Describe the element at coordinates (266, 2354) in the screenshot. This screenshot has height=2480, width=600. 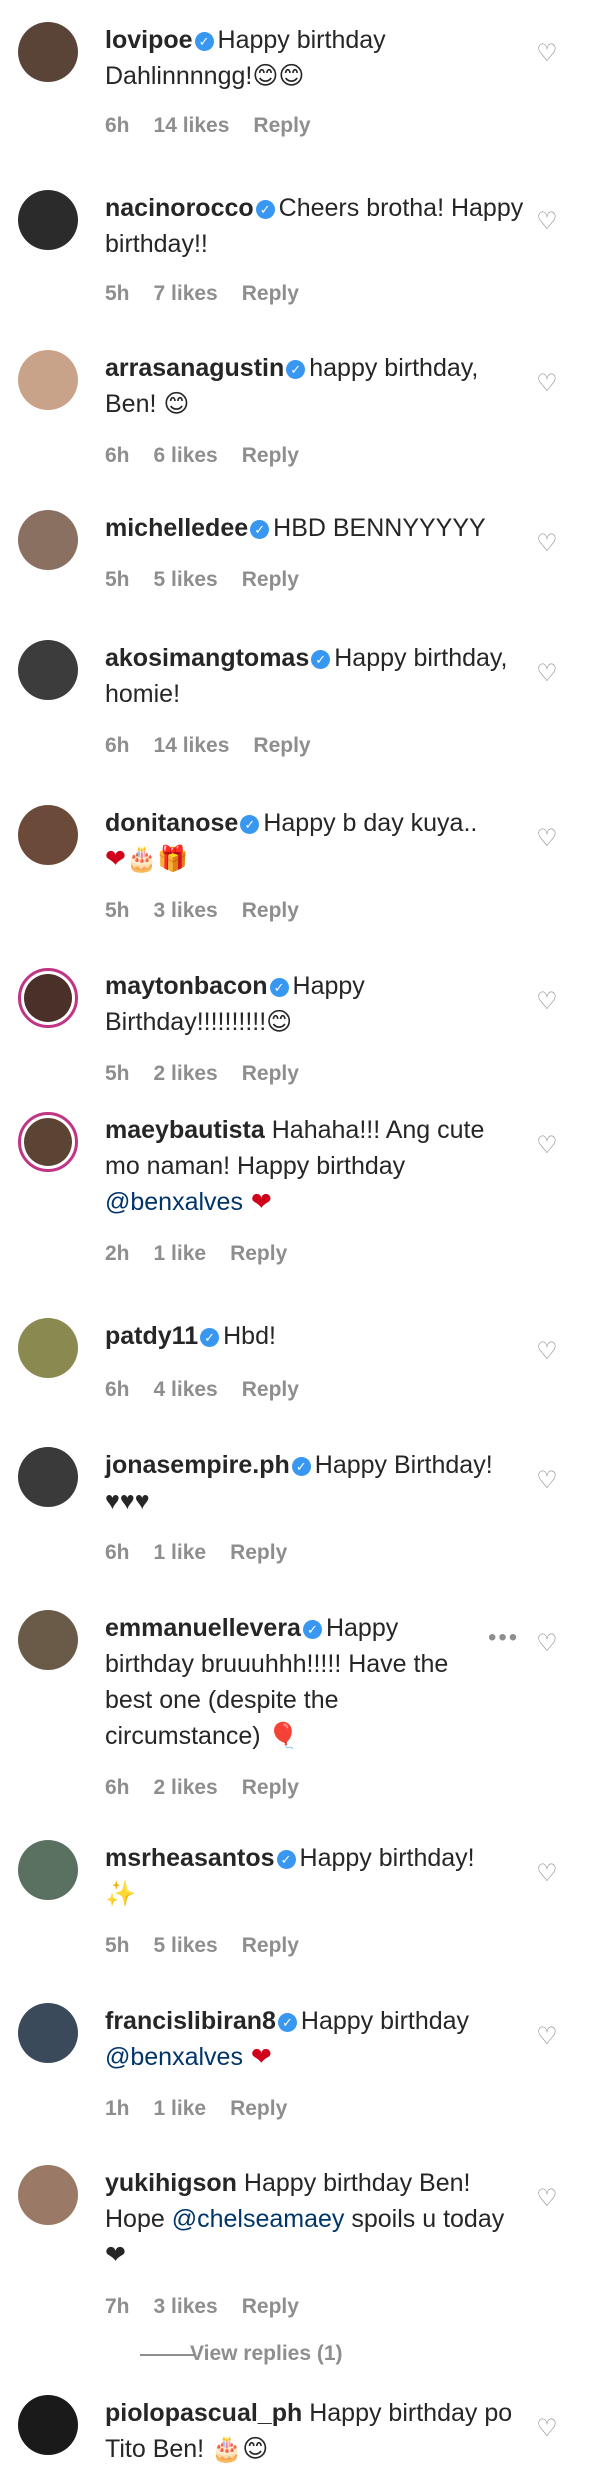
I see `view-replies-button: View replies (1)` at that location.